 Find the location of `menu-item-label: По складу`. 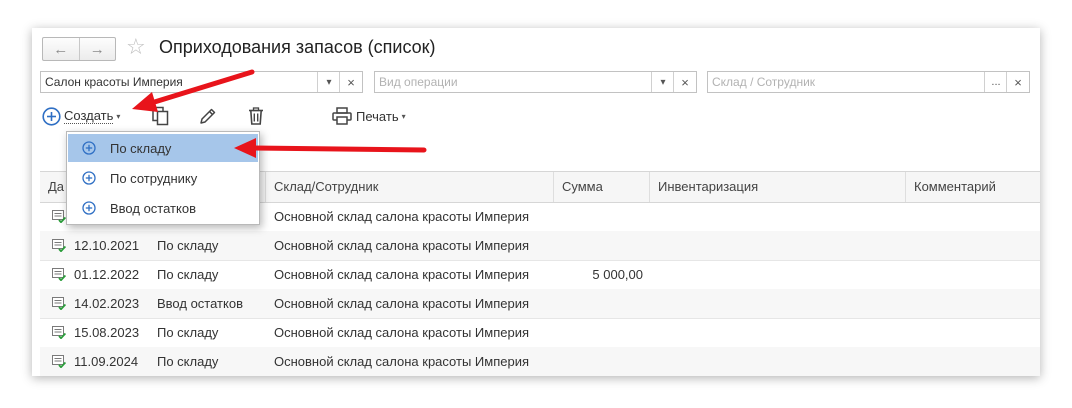

menu-item-label: По складу is located at coordinates (141, 148).